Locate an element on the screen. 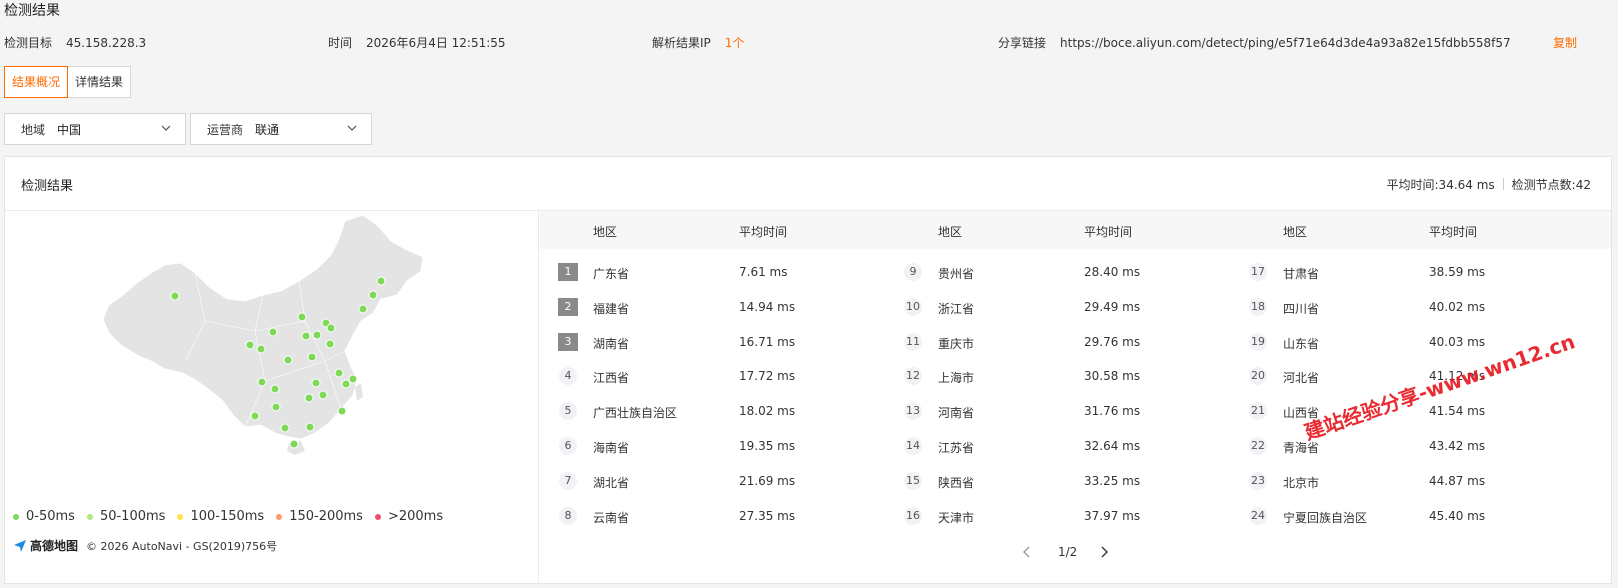 This screenshot has height=588, width=1618. tab-details: 详情结果 is located at coordinates (100, 82).